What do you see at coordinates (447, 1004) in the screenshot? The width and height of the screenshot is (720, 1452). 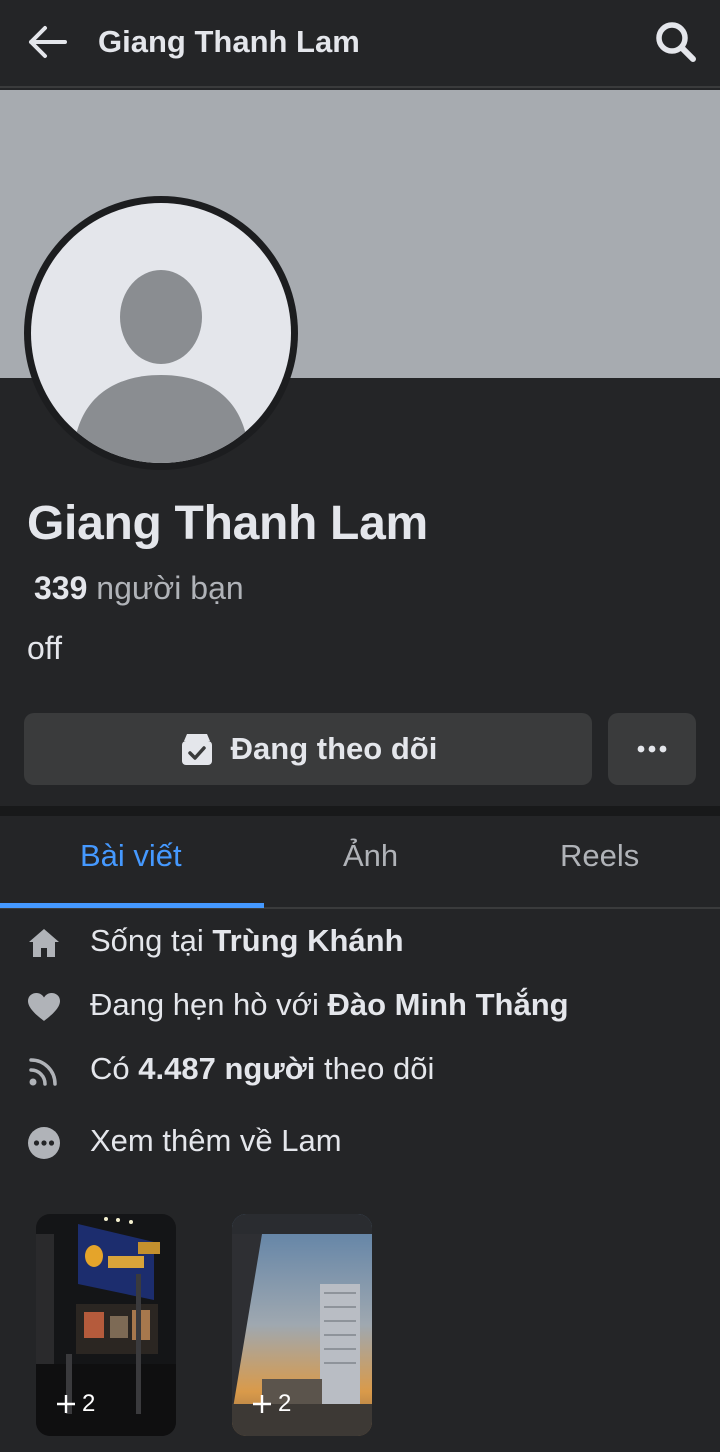 I see `relationship-partner-link: Đào Minh Thắng` at bounding box center [447, 1004].